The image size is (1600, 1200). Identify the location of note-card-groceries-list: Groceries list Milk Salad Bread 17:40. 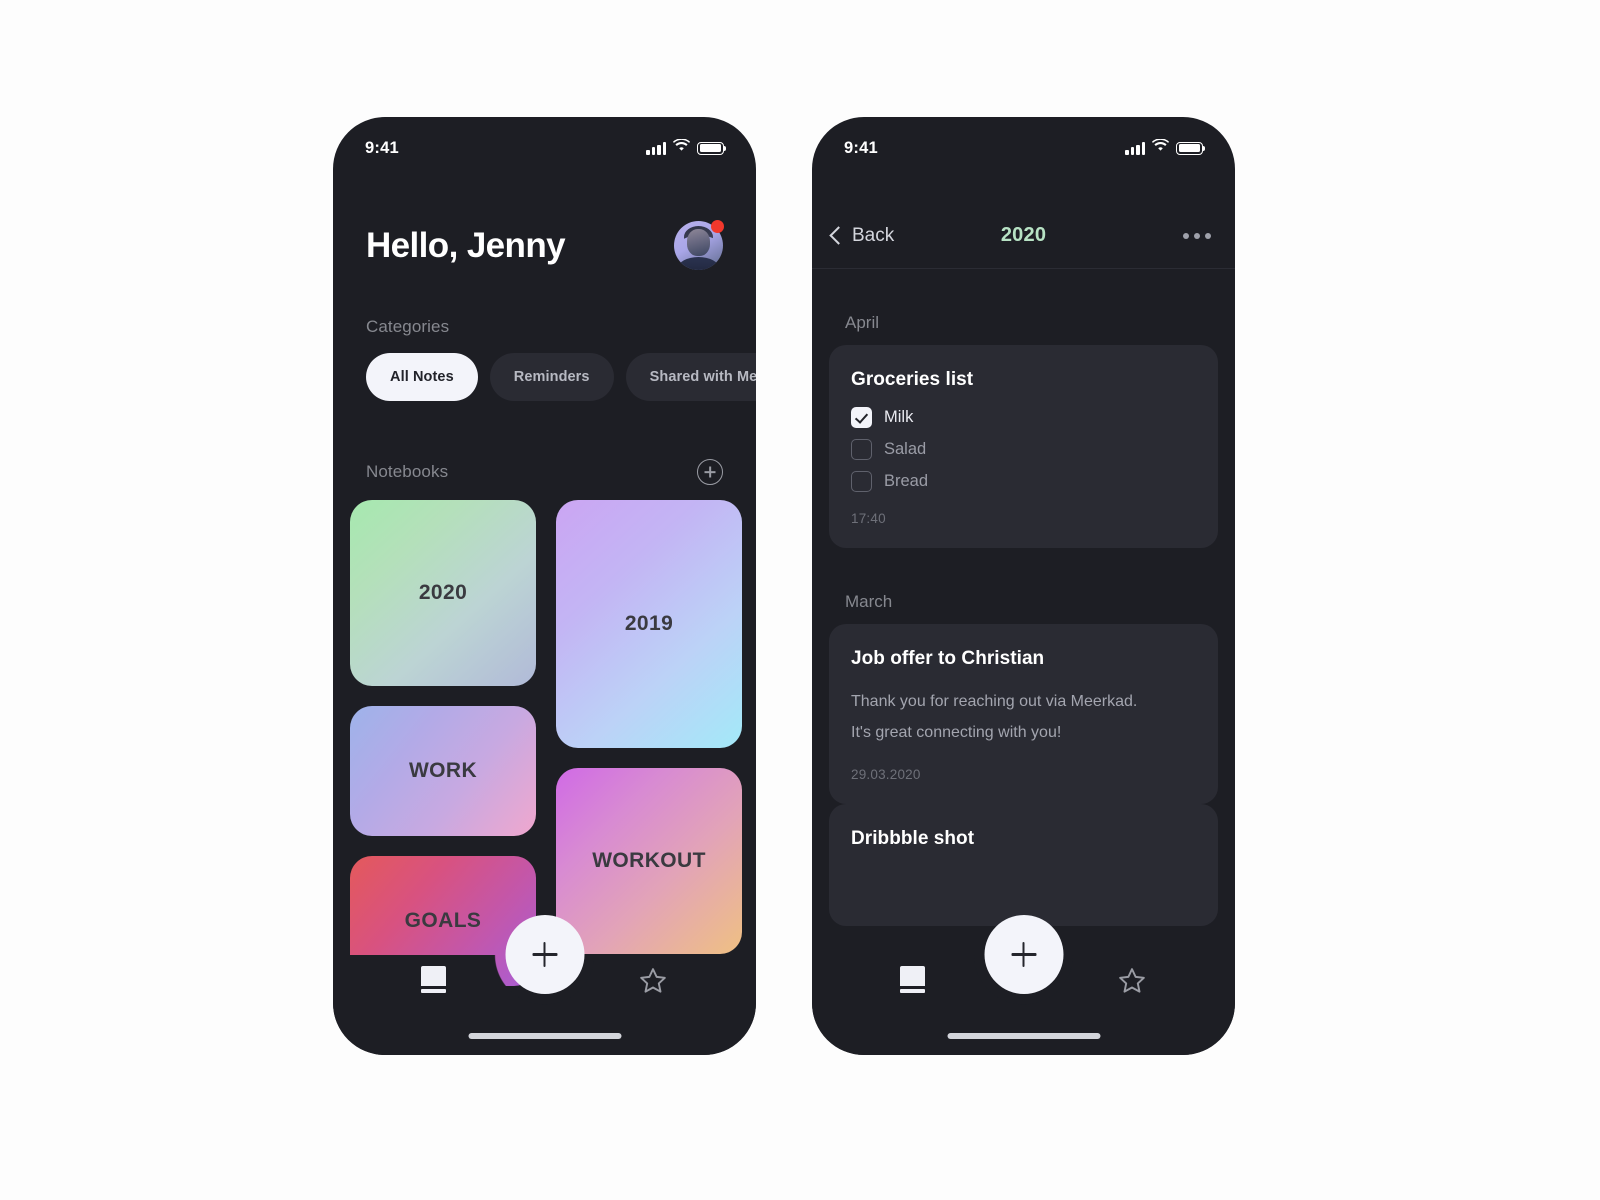
(1023, 446).